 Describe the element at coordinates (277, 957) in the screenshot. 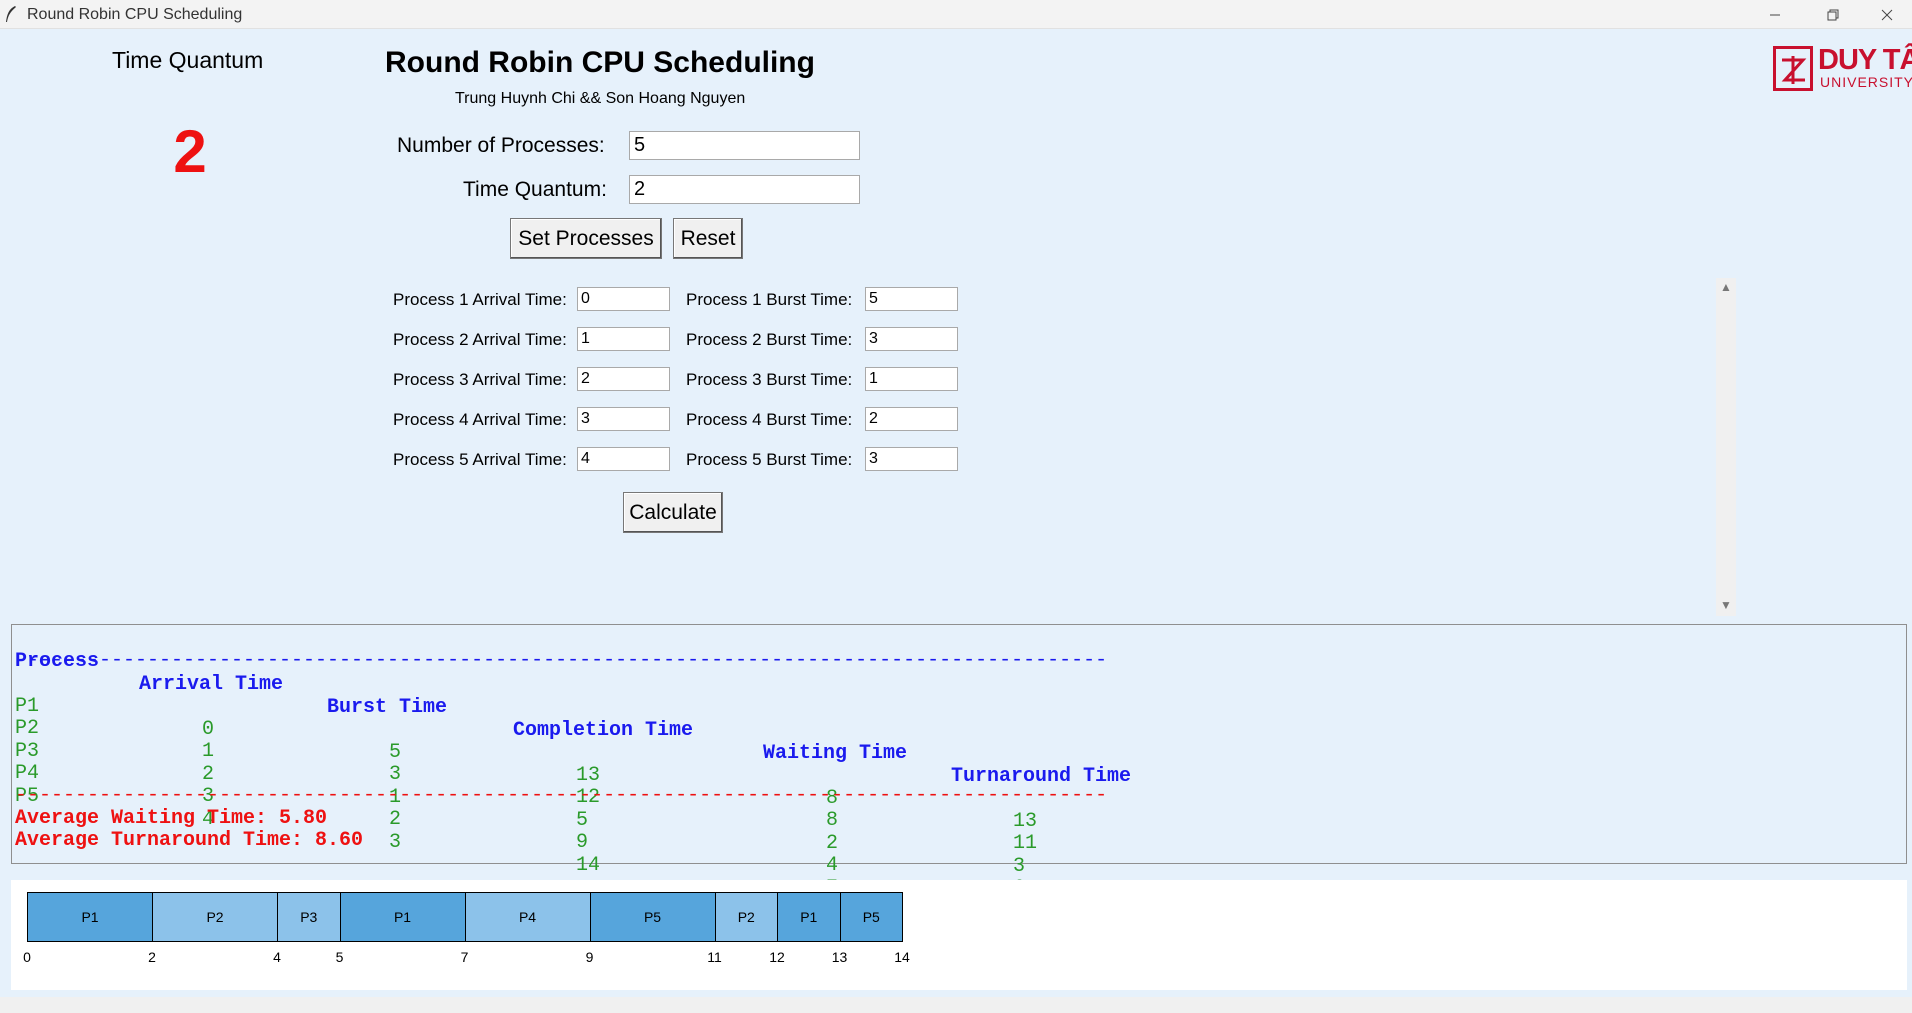

I see `gantt-tick-label: 4` at that location.